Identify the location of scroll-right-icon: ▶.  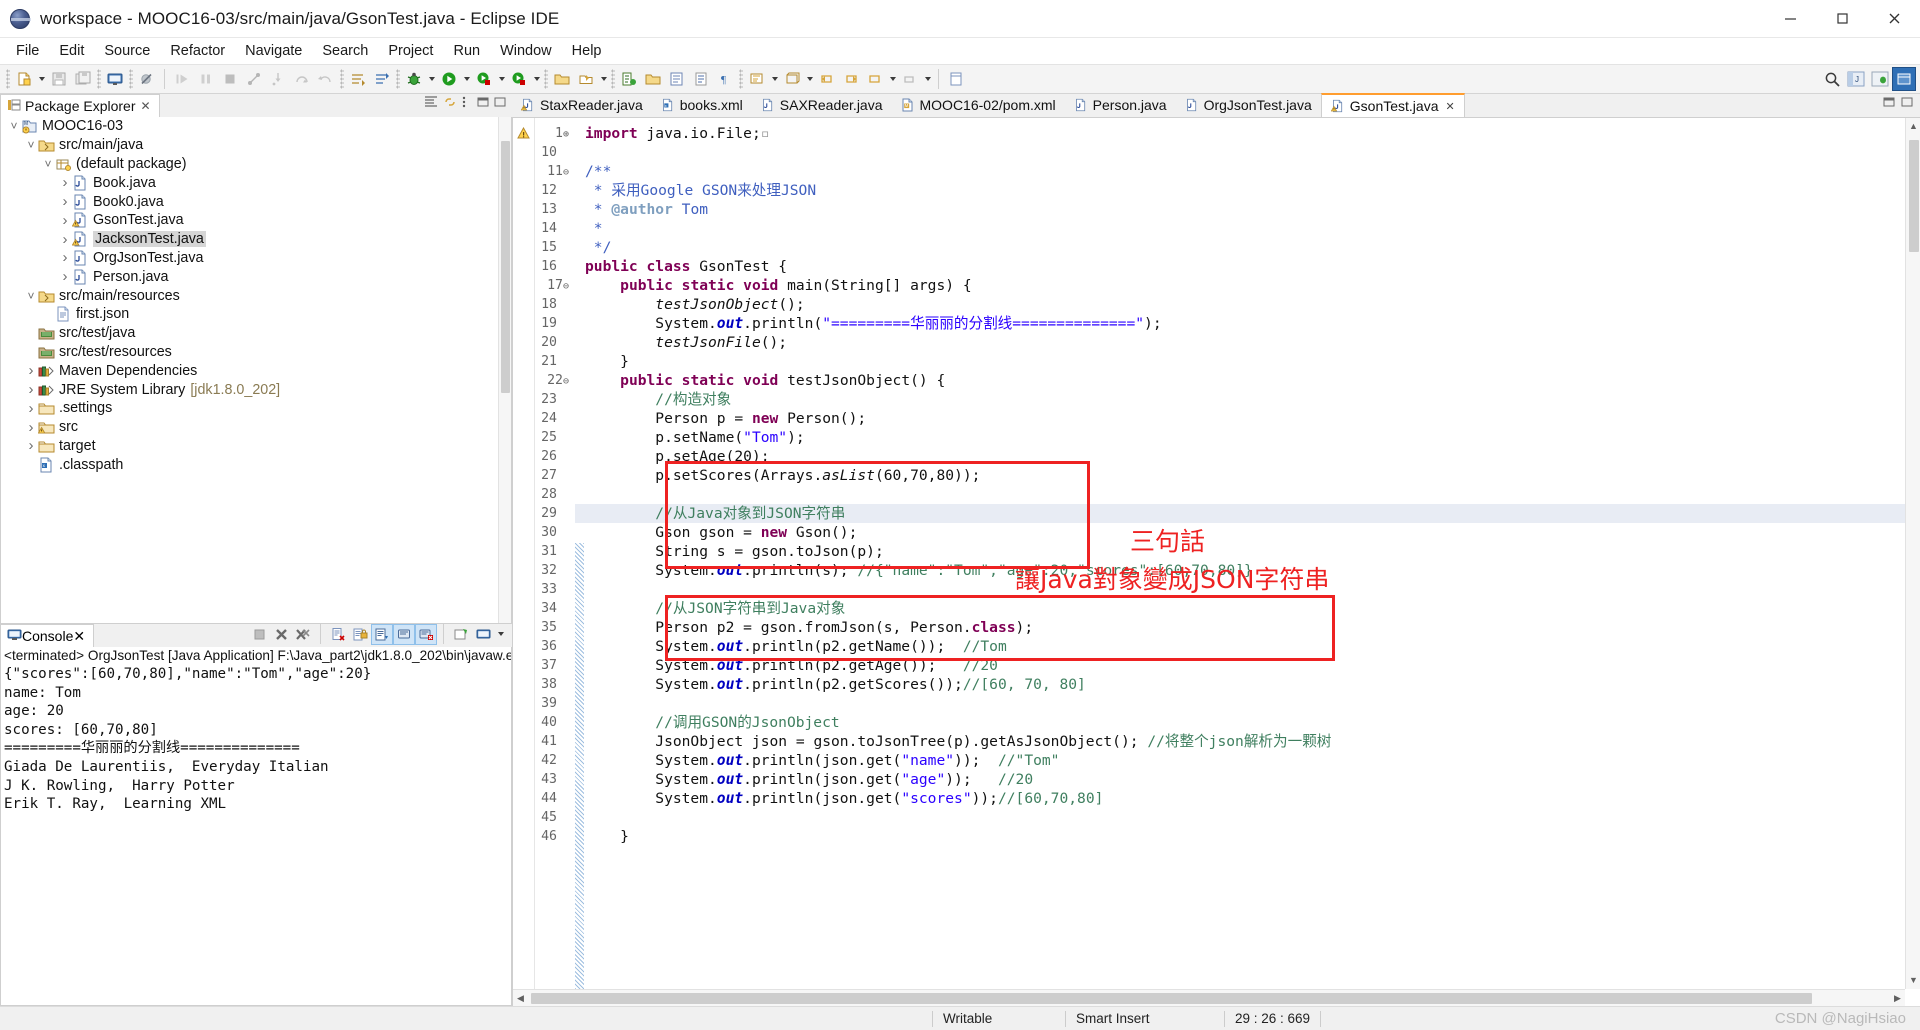
(1897, 998).